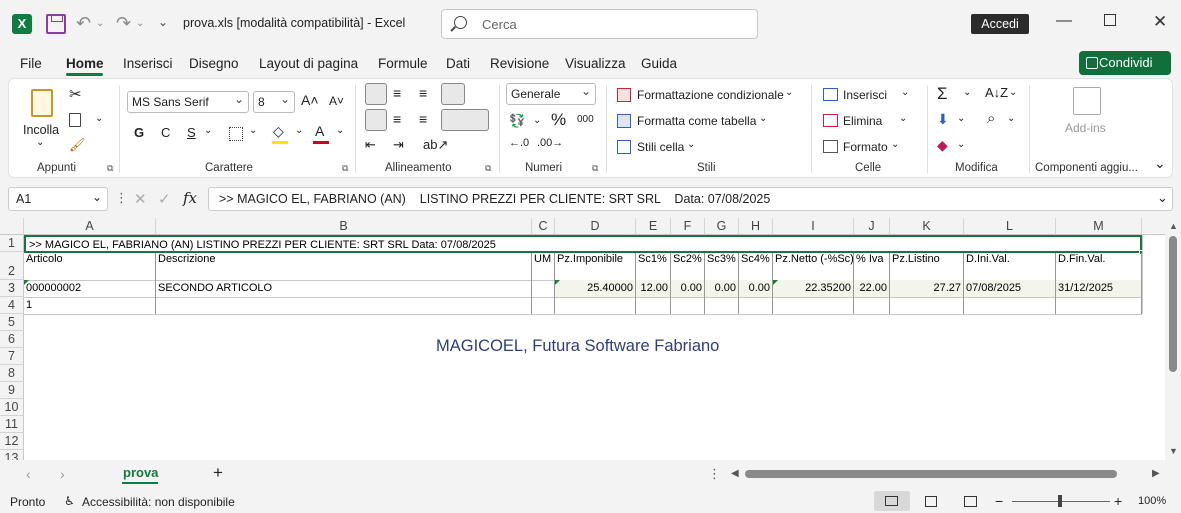 Image resolution: width=1181 pixels, height=513 pixels. I want to click on next-sheet-icon: ›, so click(62, 474).